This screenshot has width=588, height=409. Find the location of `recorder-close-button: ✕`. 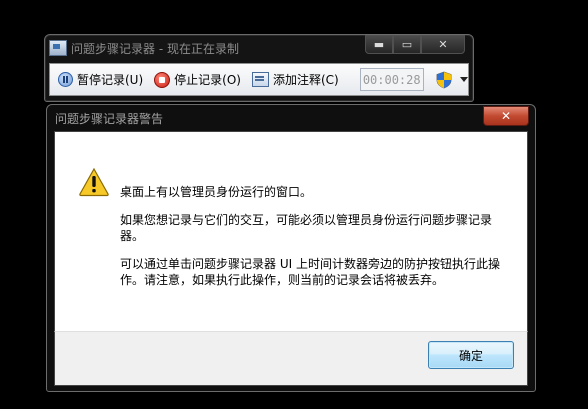

recorder-close-button: ✕ is located at coordinates (443, 44).